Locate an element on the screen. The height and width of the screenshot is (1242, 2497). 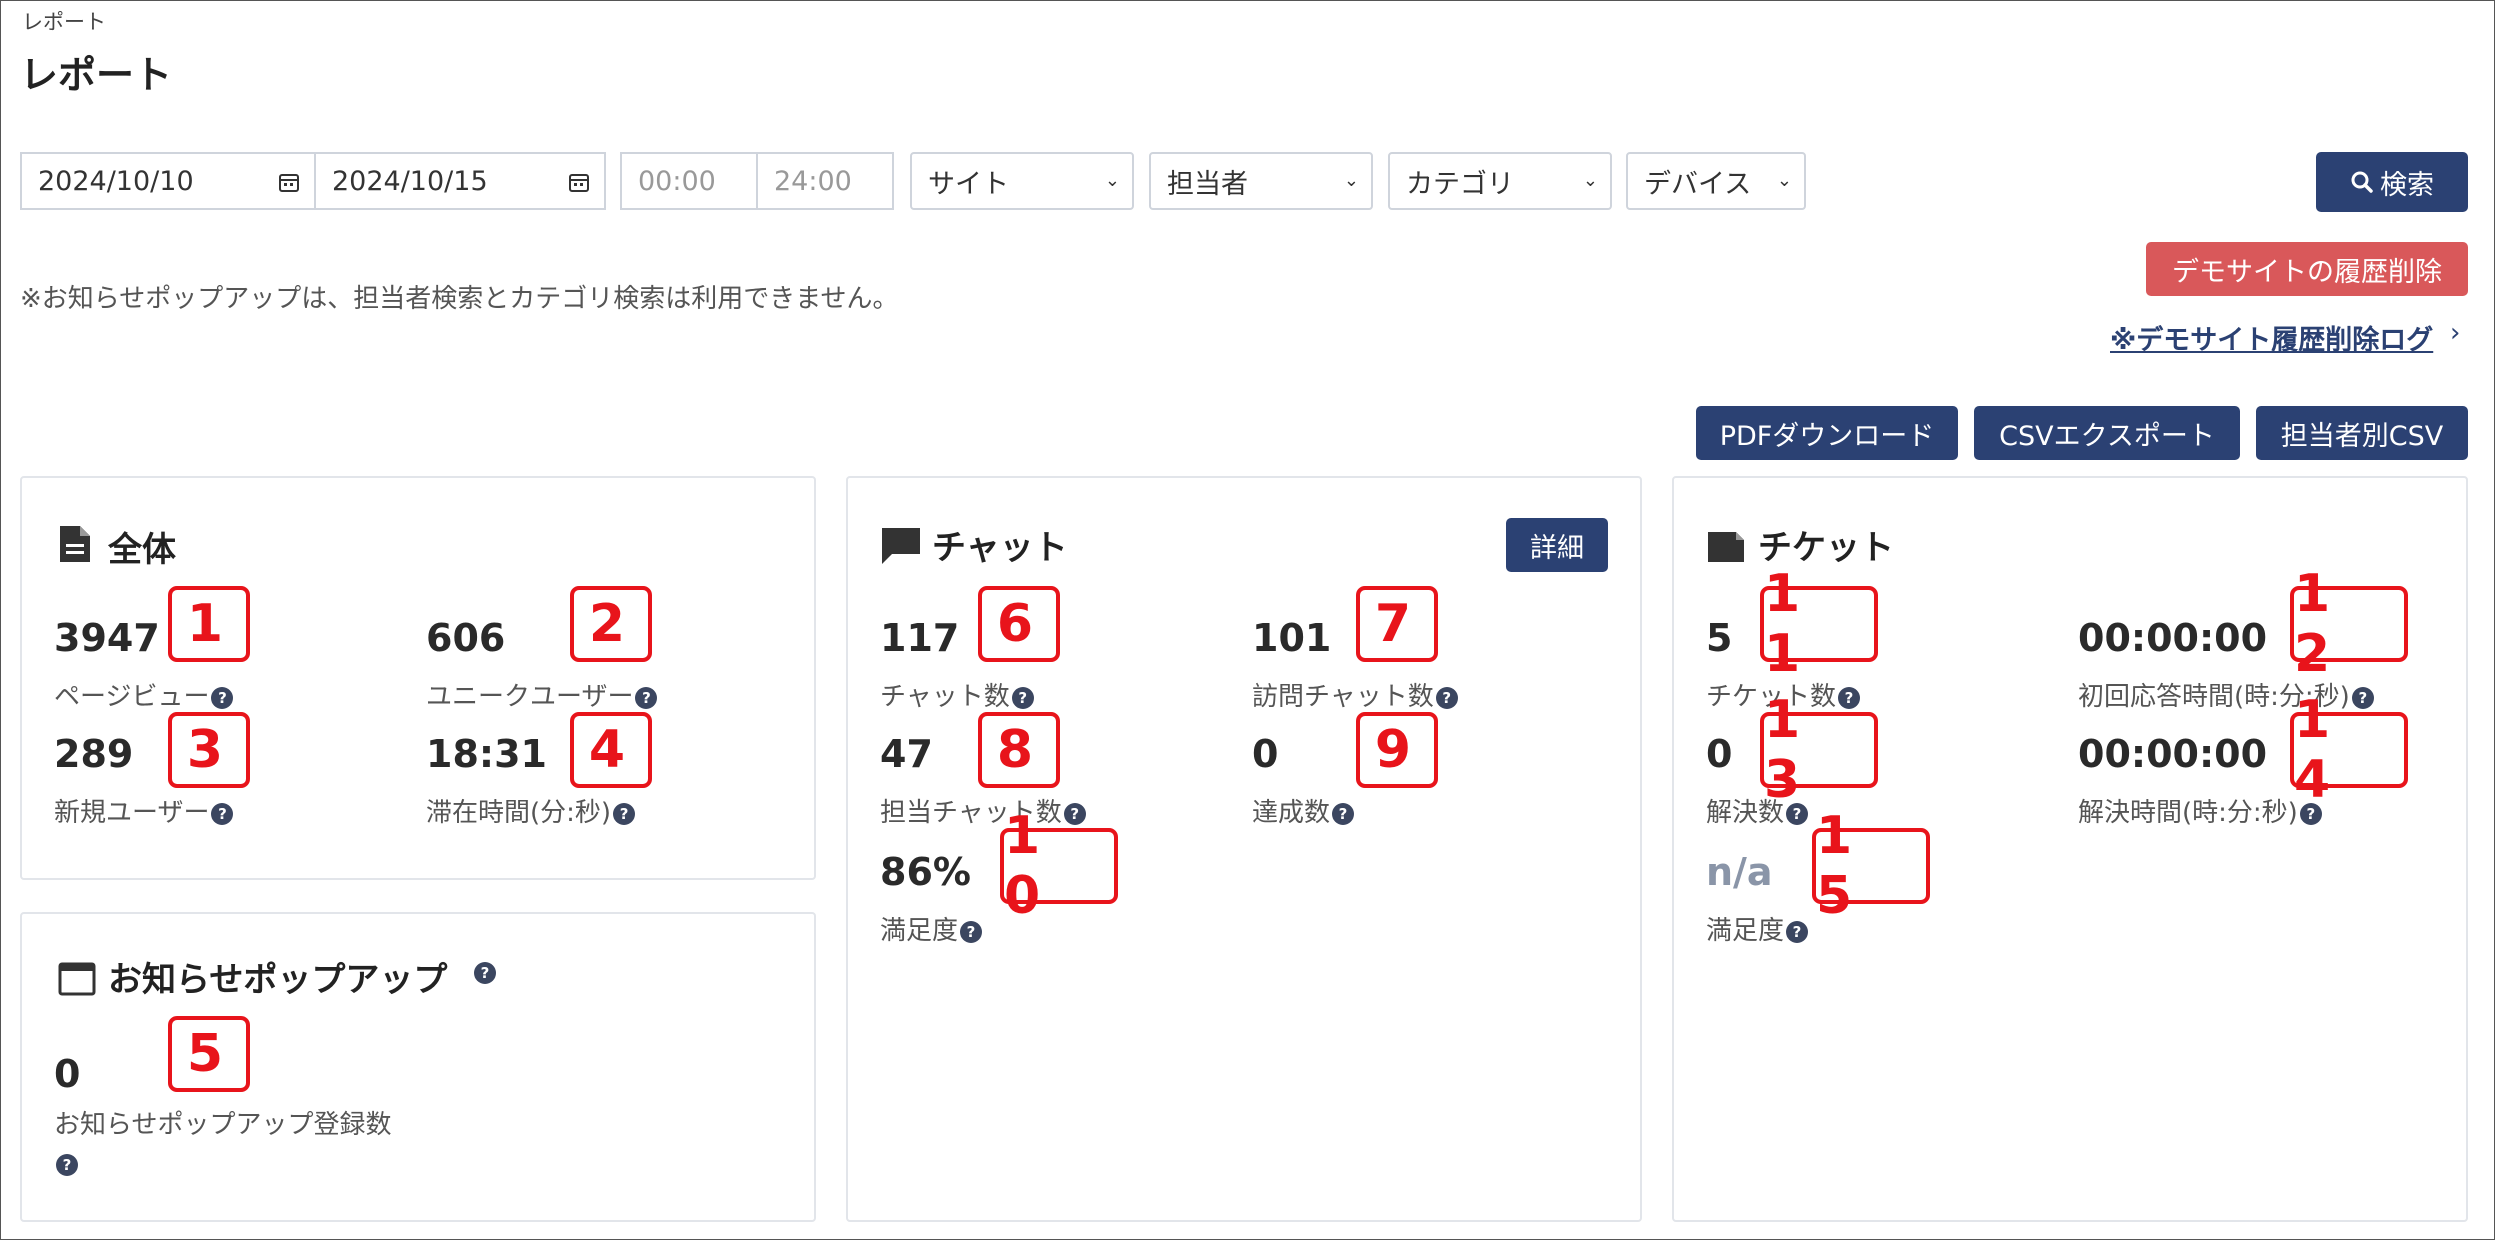
document-icon is located at coordinates (75, 544).